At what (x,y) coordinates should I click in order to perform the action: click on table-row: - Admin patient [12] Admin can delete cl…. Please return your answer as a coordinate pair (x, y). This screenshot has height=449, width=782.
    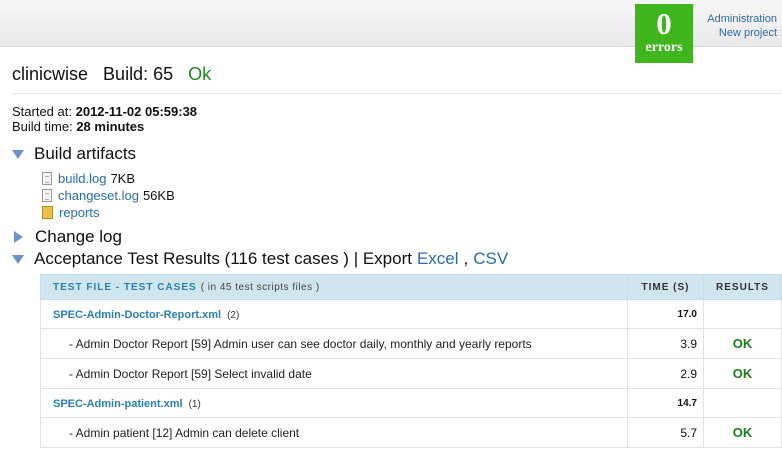
    Looking at the image, I should click on (411, 432).